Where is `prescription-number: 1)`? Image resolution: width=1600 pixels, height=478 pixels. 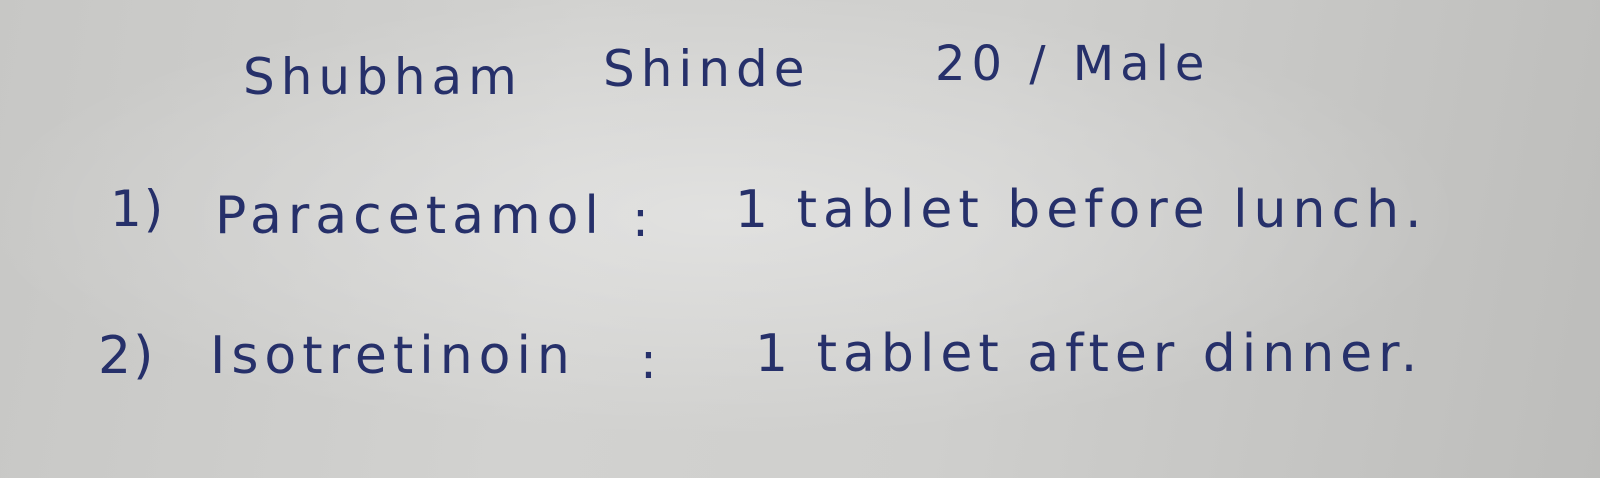 prescription-number: 1) is located at coordinates (138, 209).